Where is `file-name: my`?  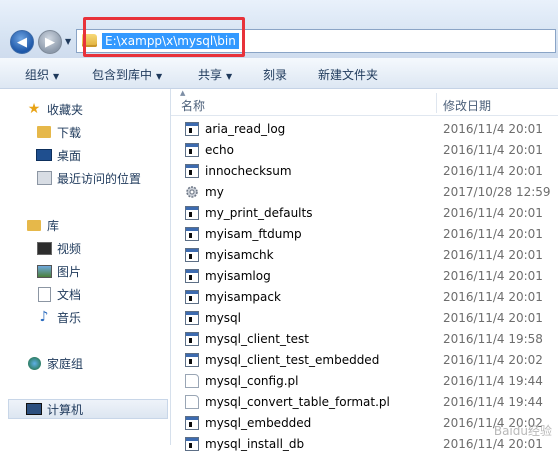
file-name: my is located at coordinates (214, 192).